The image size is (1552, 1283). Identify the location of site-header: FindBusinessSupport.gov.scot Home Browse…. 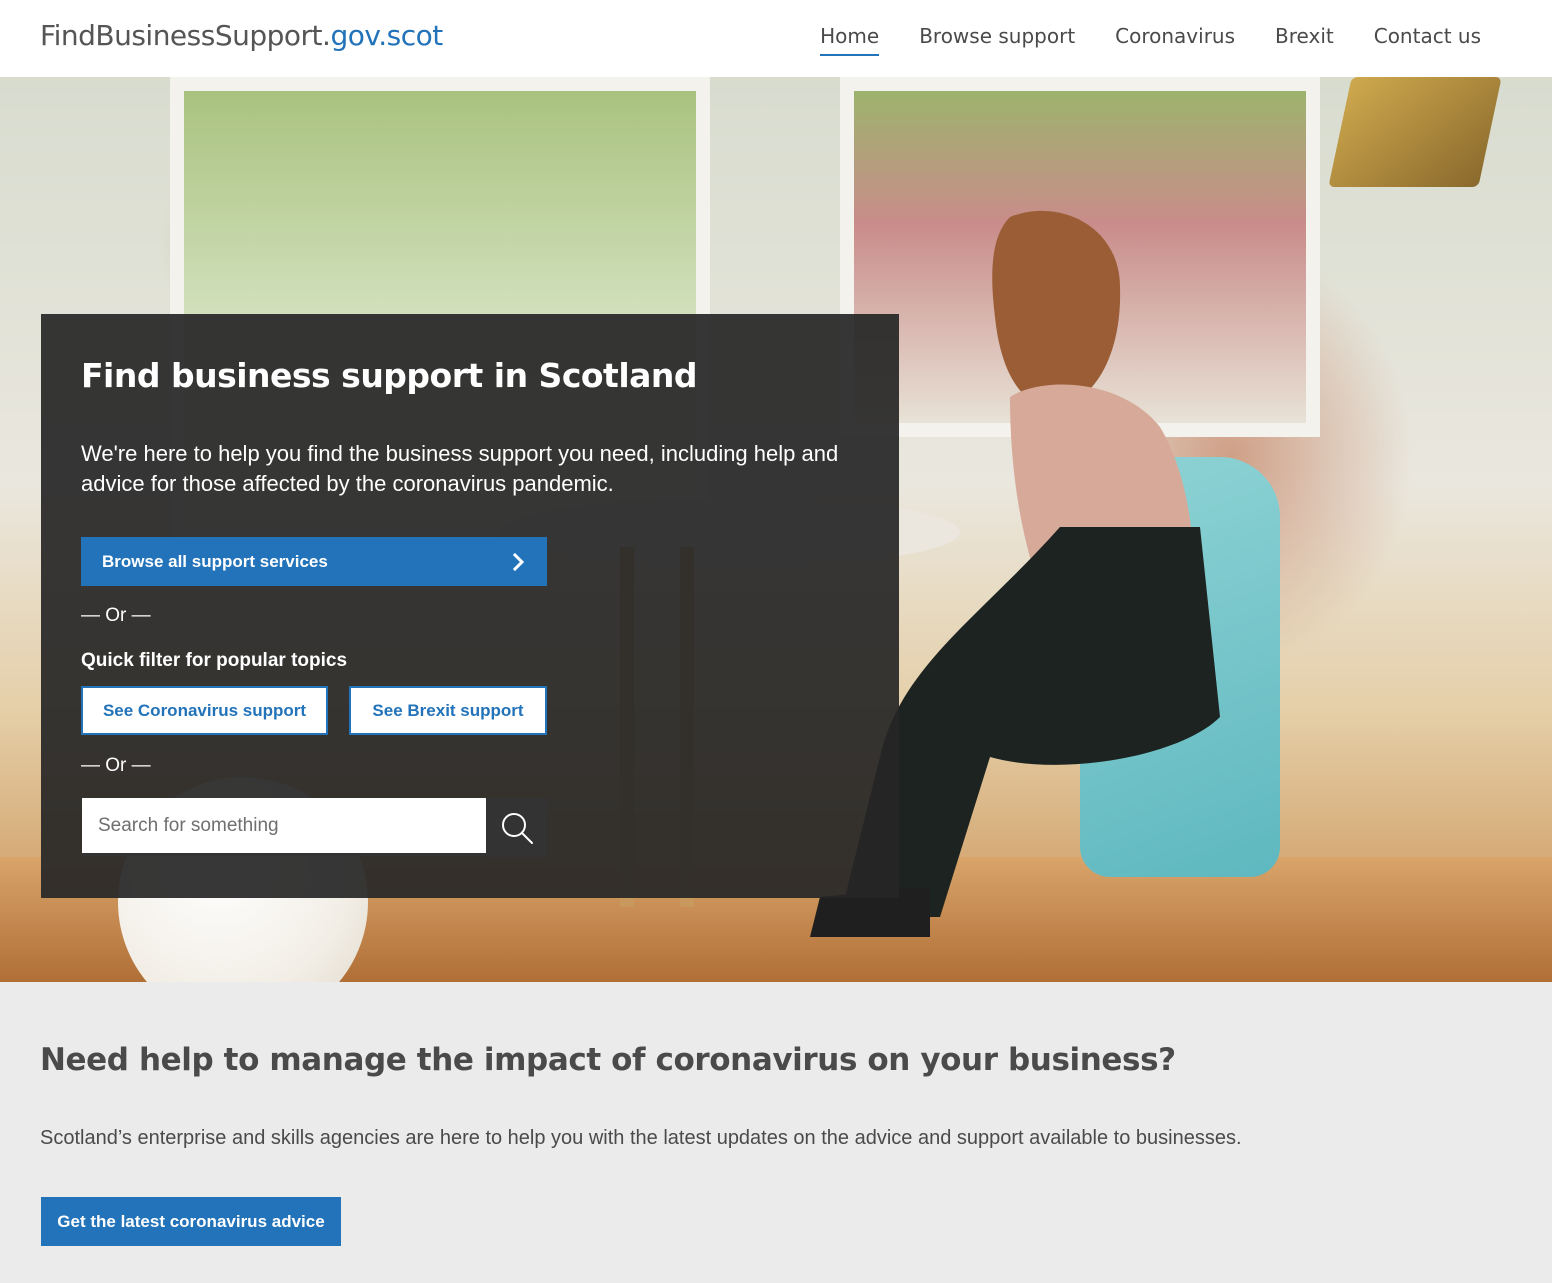
(776, 38).